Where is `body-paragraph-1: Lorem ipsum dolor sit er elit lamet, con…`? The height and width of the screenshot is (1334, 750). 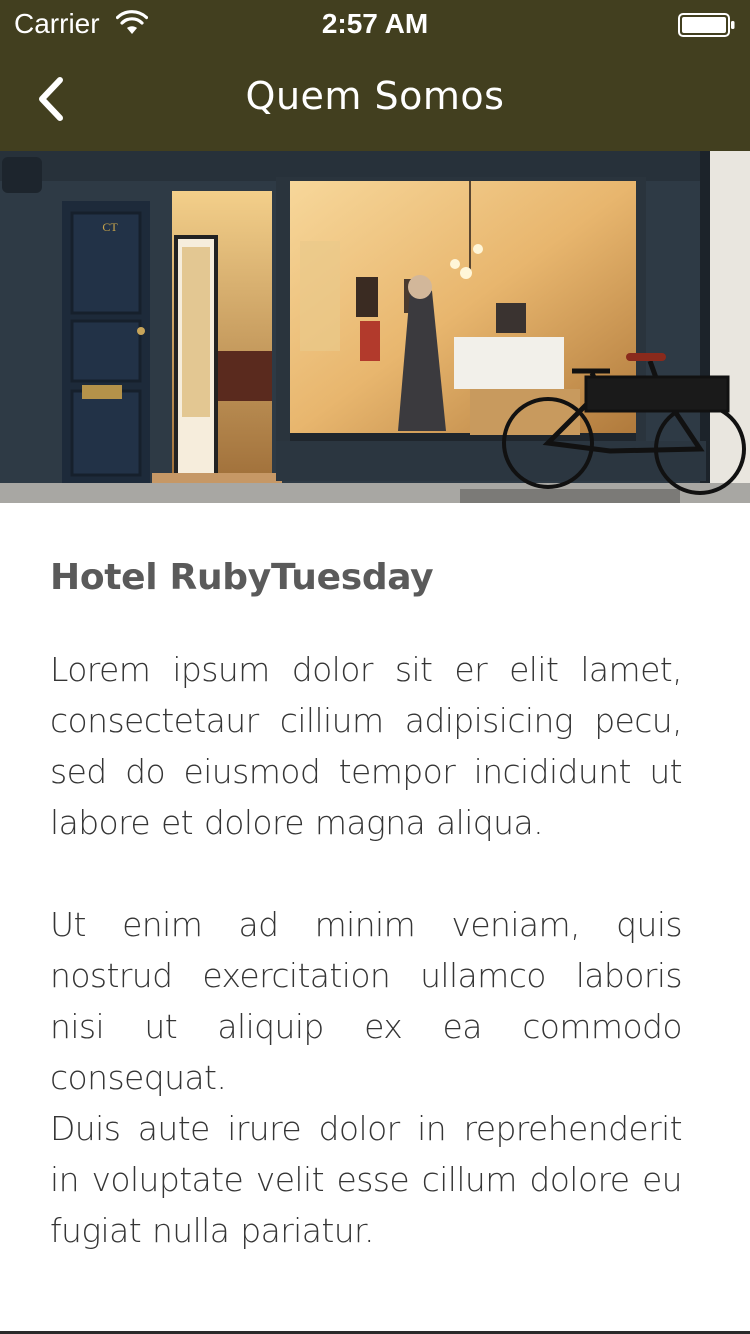 body-paragraph-1: Lorem ipsum dolor sit er elit lamet, con… is located at coordinates (366, 746).